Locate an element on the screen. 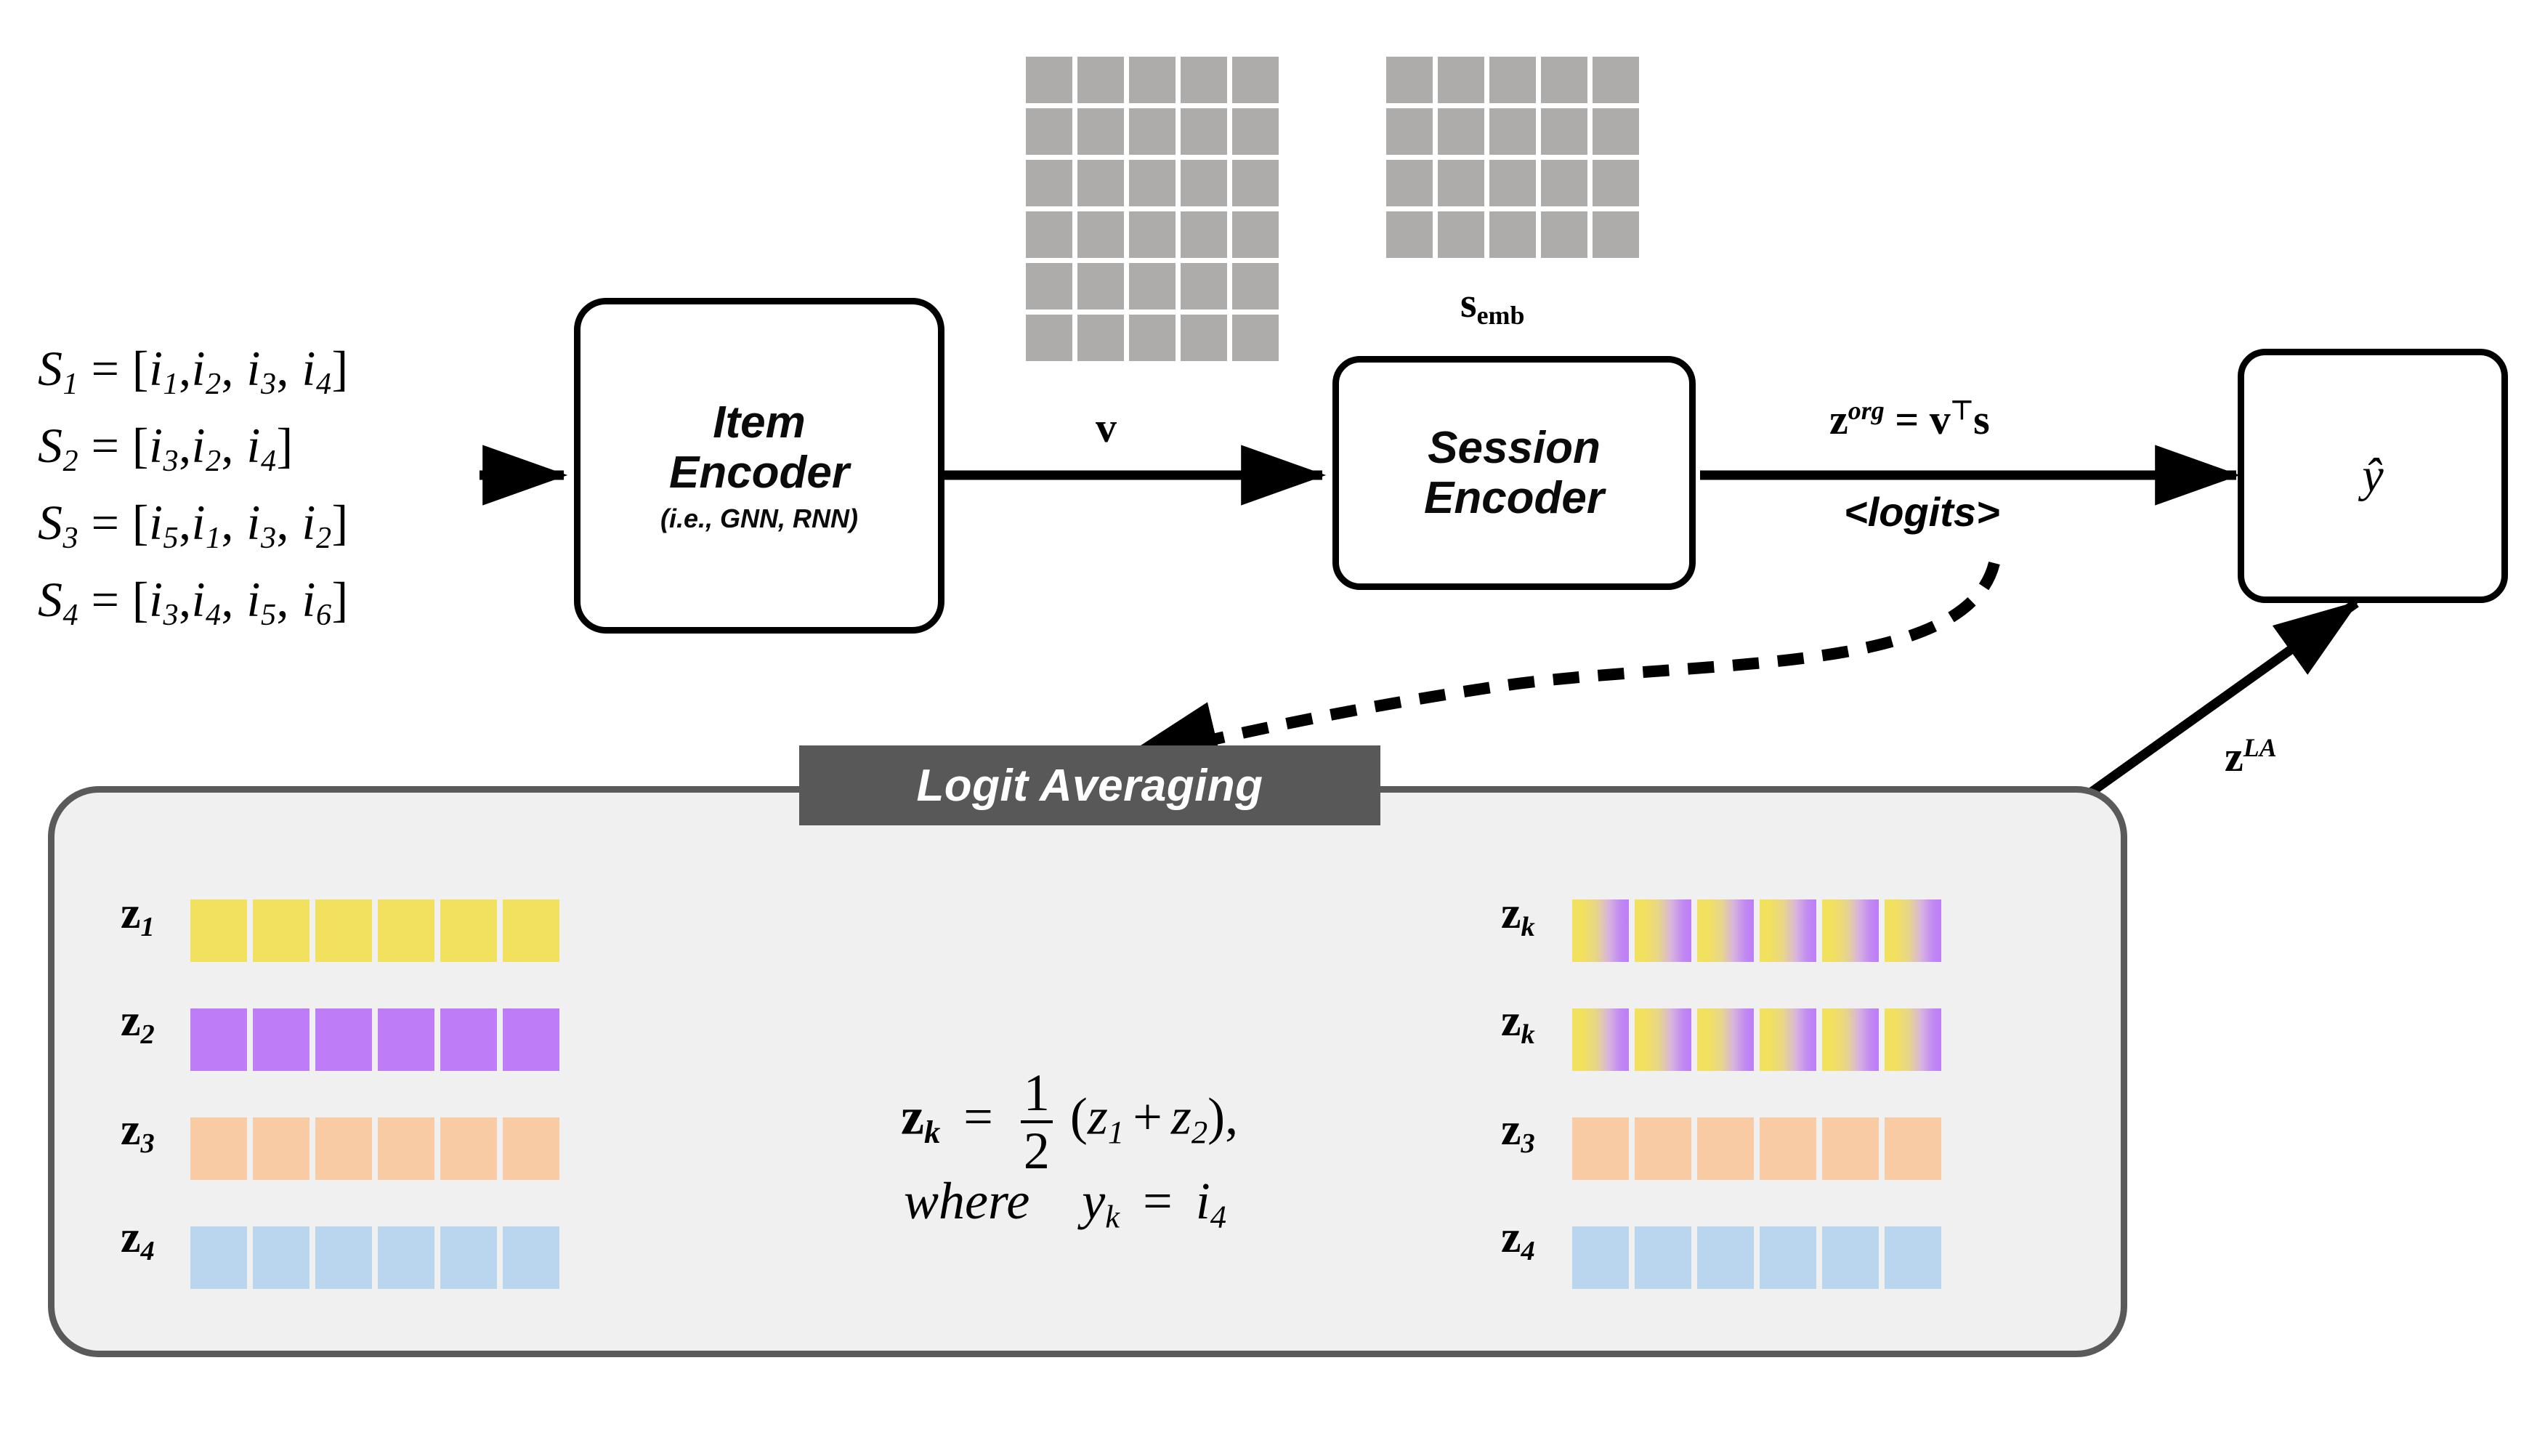  averaging-formula-line2: where yk = i4 is located at coordinates (1065, 1202).